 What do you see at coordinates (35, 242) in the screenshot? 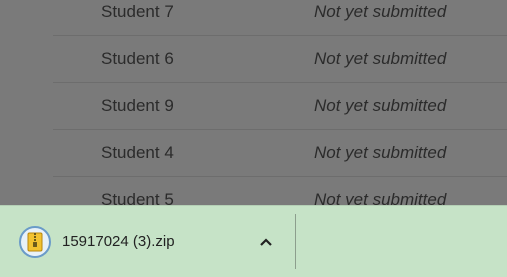
I see `zip-archive-icon` at bounding box center [35, 242].